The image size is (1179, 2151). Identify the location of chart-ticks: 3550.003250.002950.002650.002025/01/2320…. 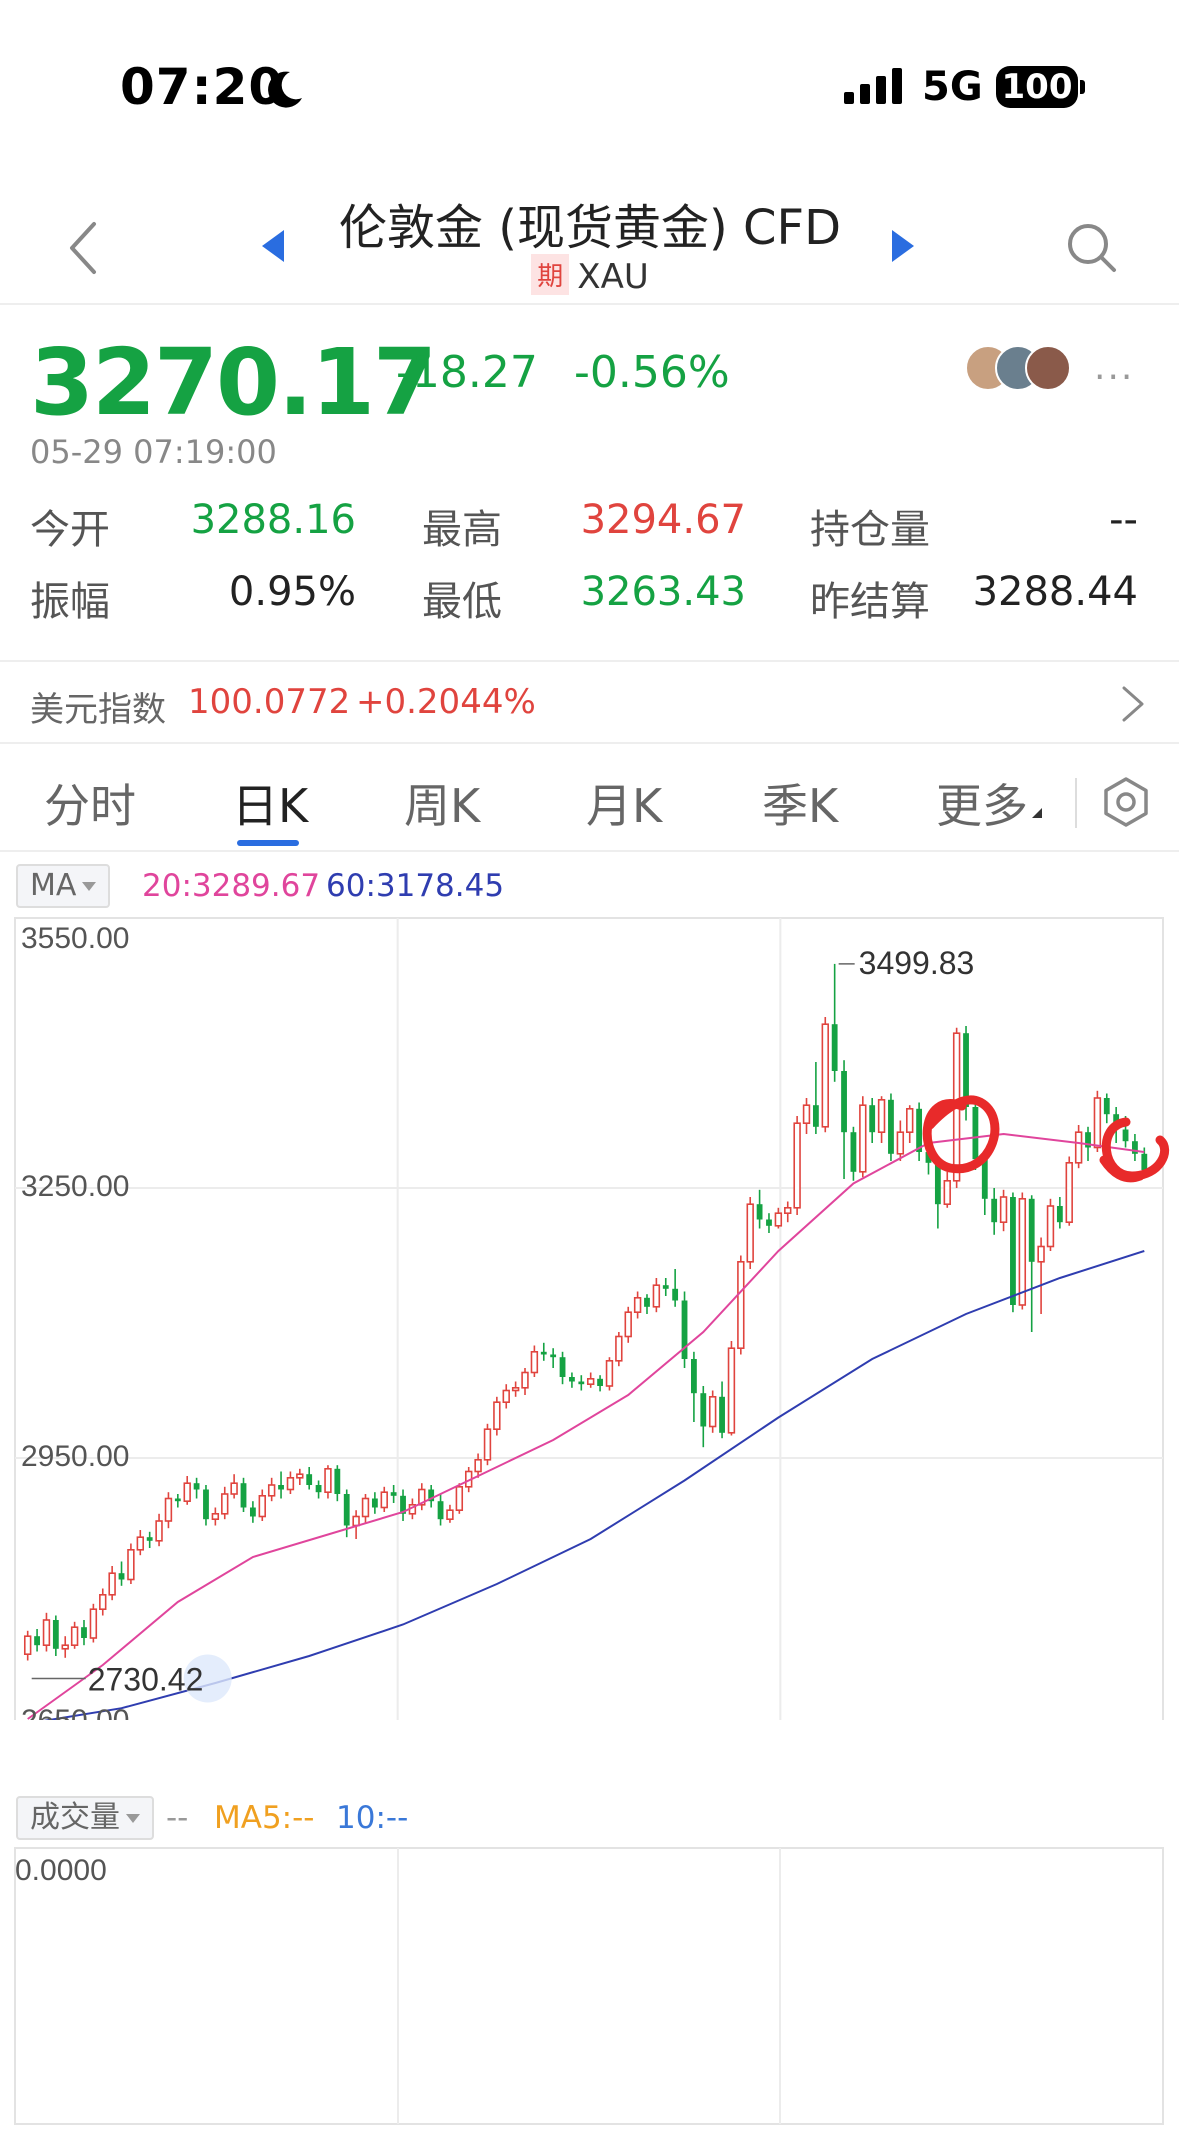
(75, 1321).